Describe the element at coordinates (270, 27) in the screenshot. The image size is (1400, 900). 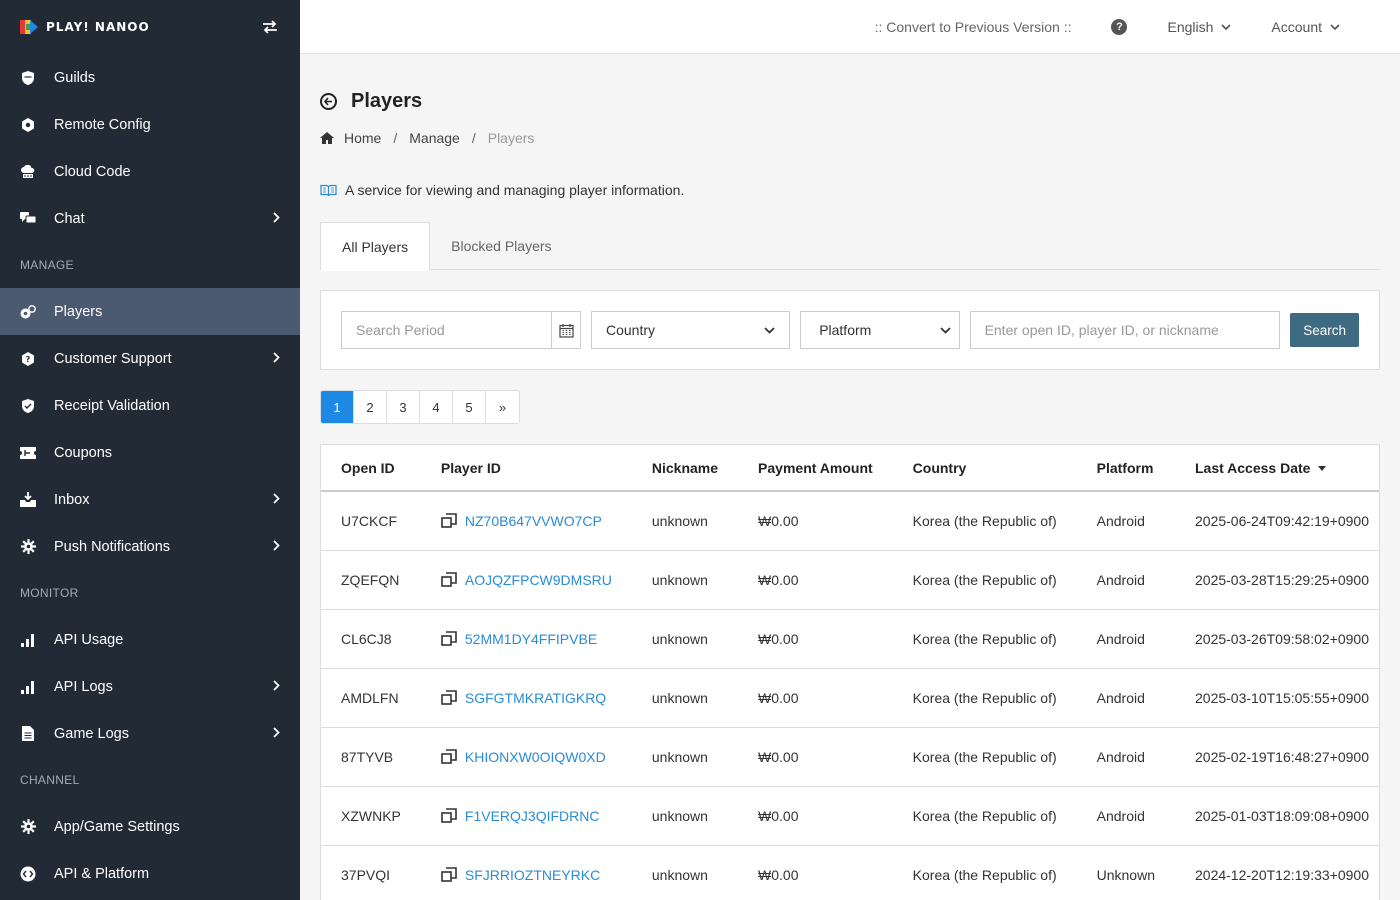
I see `swap-icon` at that location.